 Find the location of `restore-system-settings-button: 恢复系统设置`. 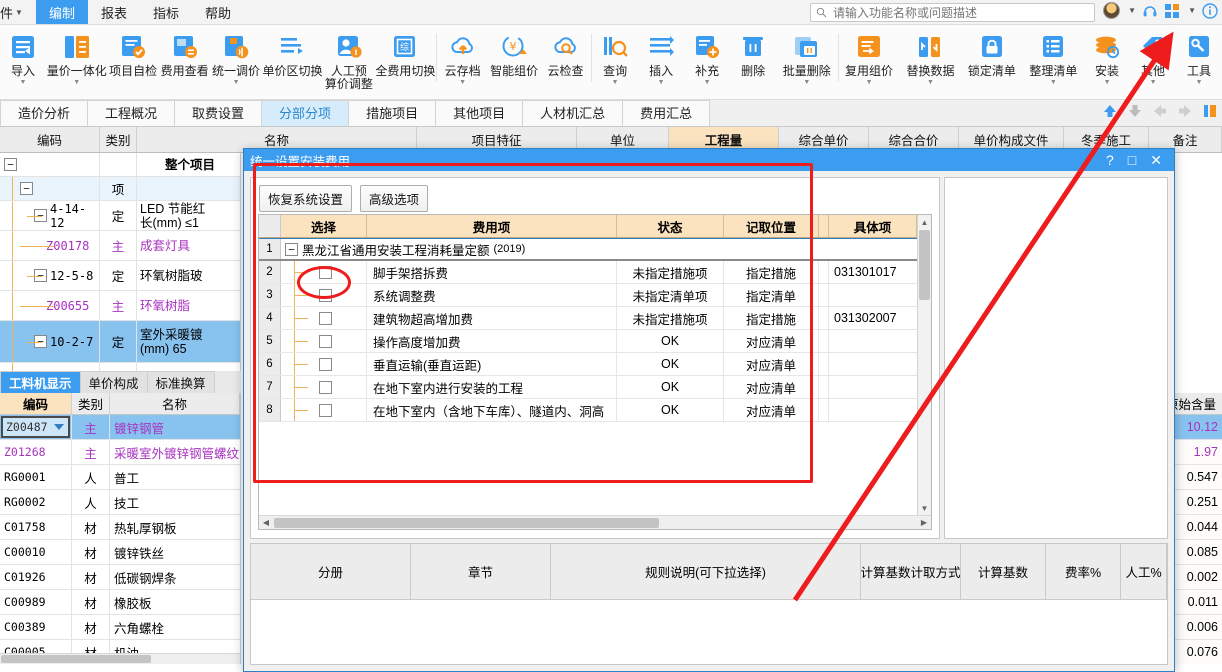

restore-system-settings-button: 恢复系统设置 is located at coordinates (306, 198).